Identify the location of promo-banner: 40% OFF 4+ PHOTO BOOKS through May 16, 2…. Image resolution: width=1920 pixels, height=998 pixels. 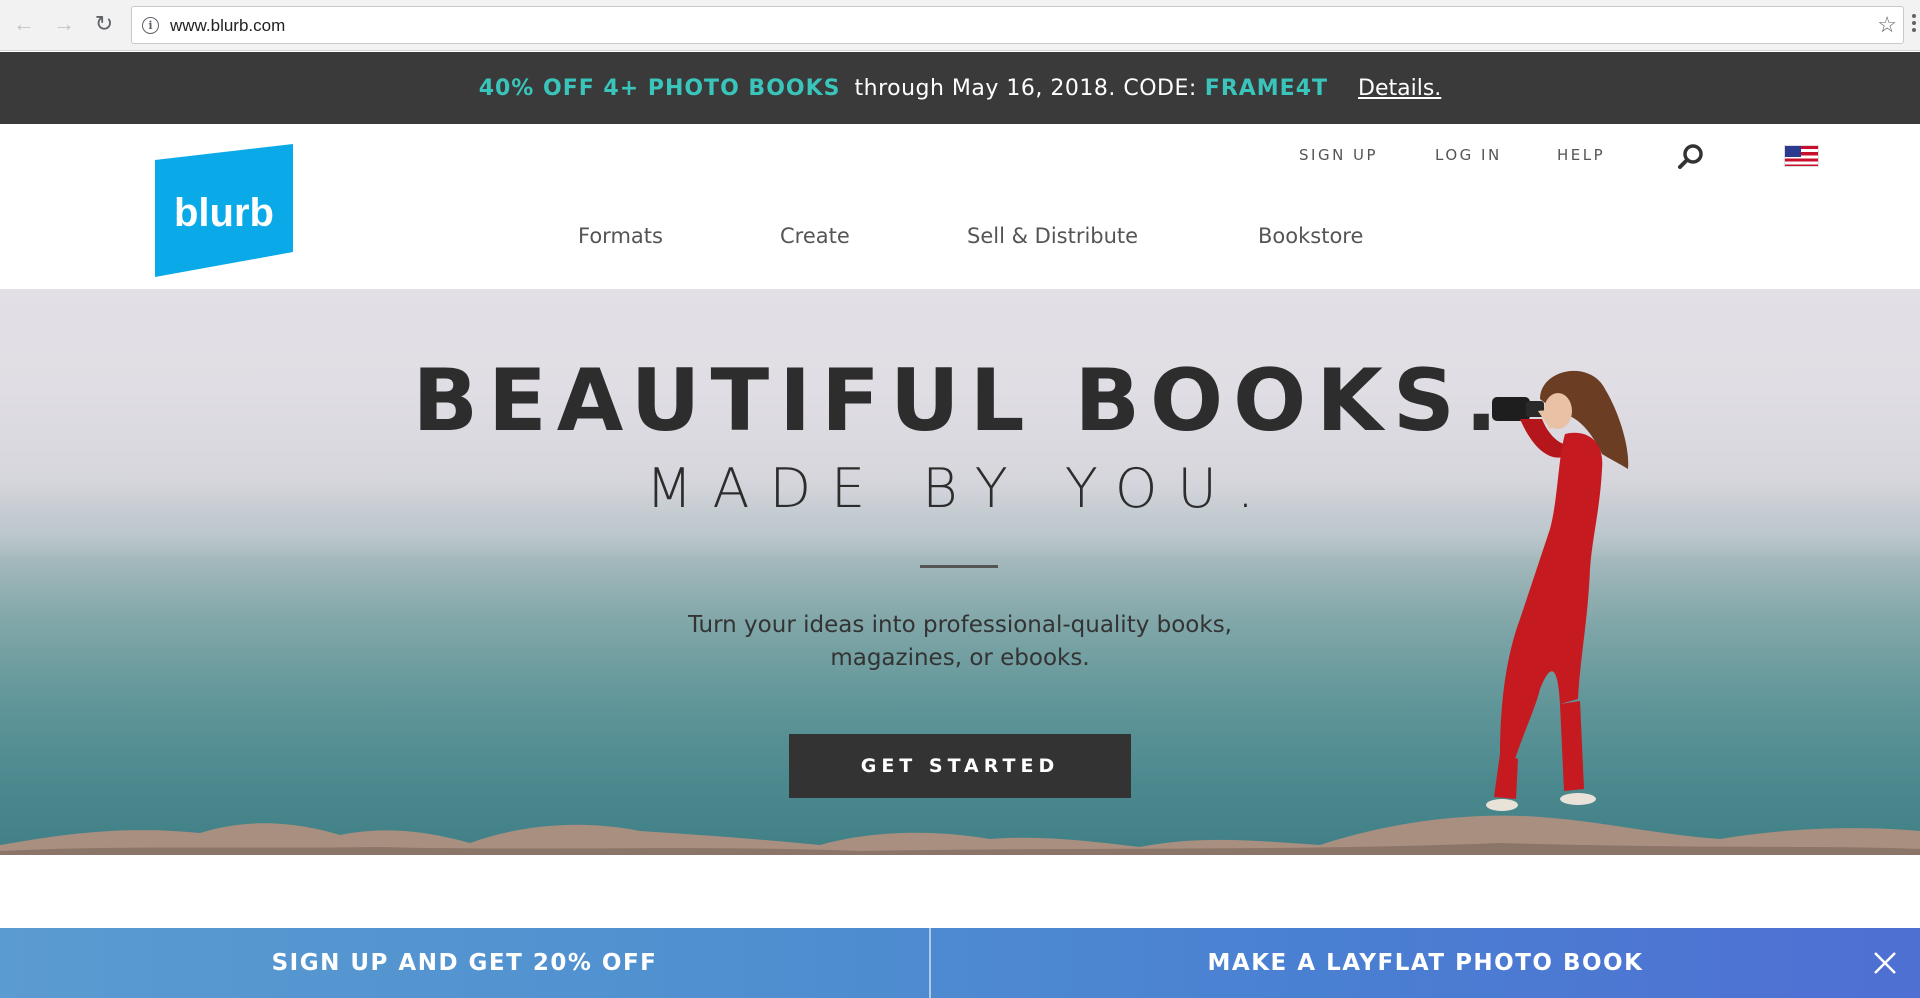
(960, 88).